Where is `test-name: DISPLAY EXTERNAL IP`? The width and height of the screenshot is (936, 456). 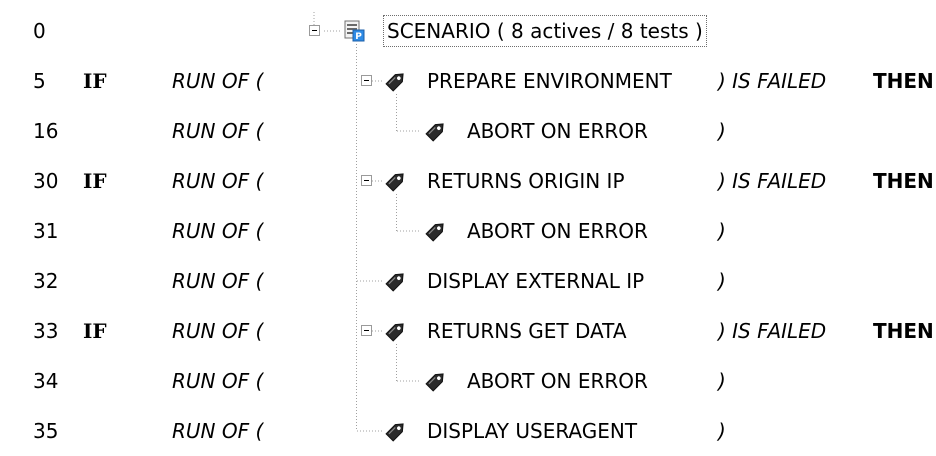
test-name: DISPLAY EXTERNAL IP is located at coordinates (535, 281).